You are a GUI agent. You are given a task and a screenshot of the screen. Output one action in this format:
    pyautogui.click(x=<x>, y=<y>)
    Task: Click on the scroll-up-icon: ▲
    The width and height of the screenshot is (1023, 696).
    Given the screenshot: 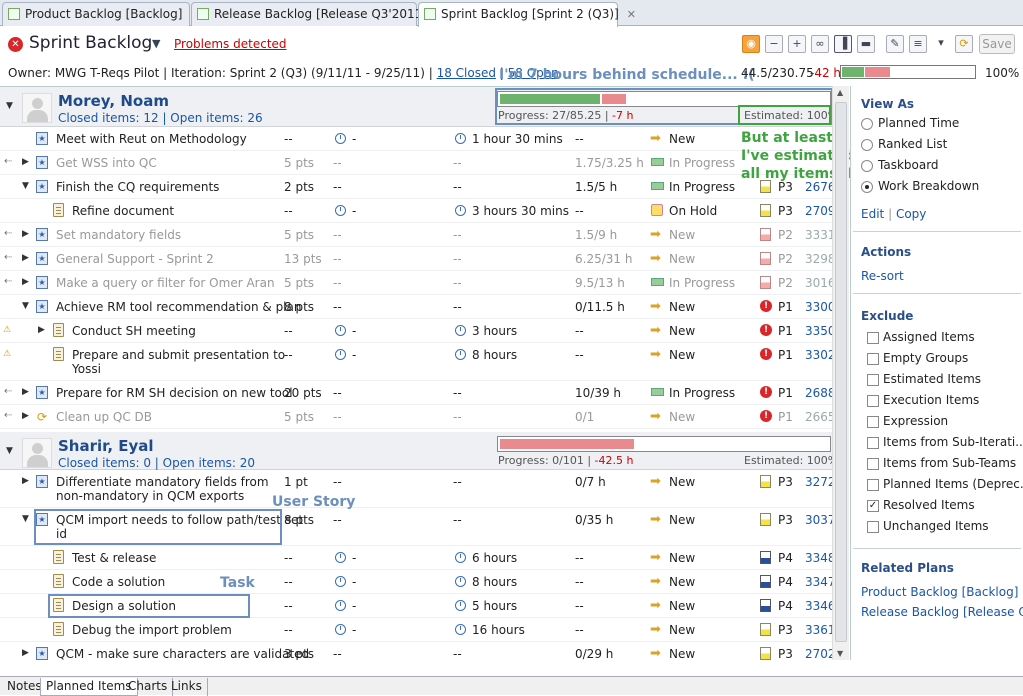 What is the action you would take?
    pyautogui.click(x=840, y=92)
    